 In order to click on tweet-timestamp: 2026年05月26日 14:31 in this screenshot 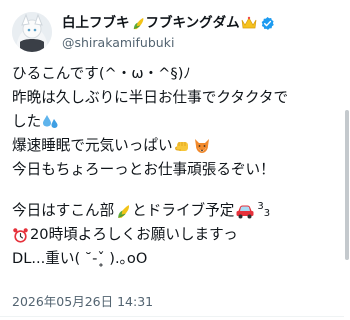, I will do `click(82, 300)`.